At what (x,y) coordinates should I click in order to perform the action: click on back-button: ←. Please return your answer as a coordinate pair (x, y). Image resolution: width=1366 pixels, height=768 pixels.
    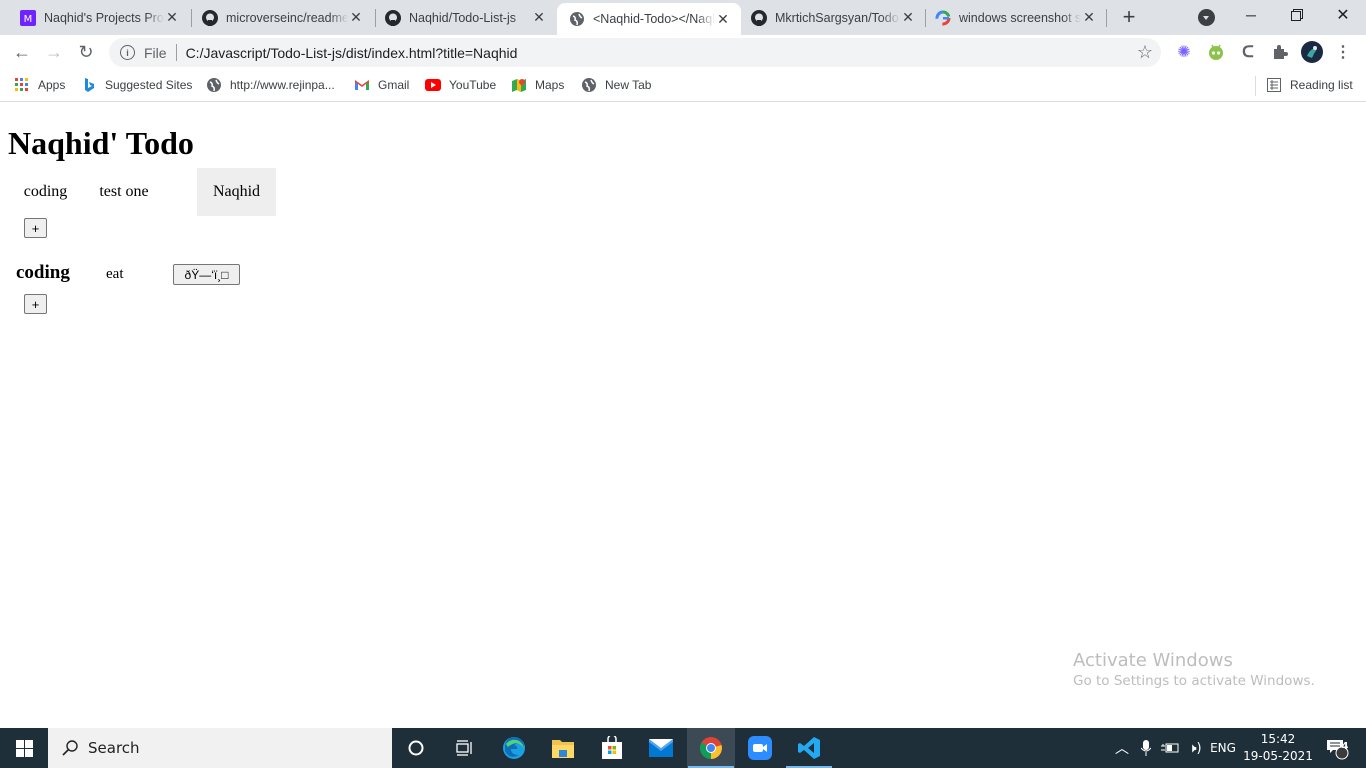
    Looking at the image, I should click on (22, 52).